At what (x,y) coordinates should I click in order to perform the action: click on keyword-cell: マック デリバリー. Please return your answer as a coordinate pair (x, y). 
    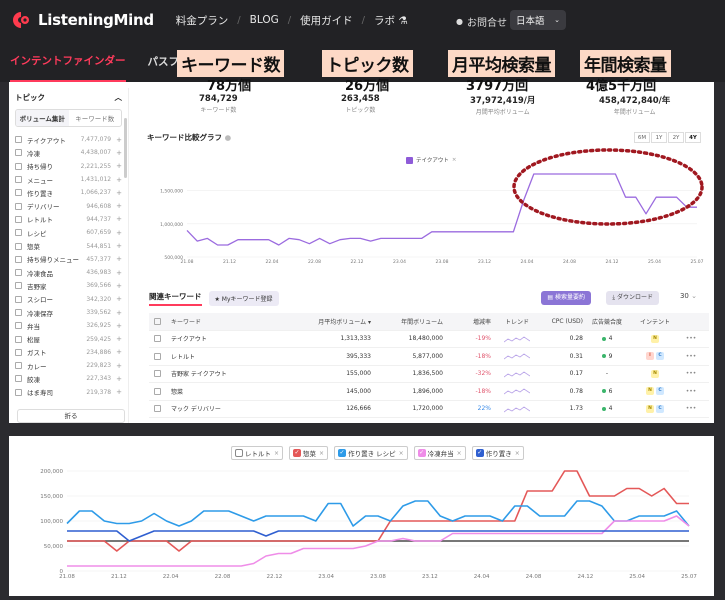
    Looking at the image, I should click on (235, 408).